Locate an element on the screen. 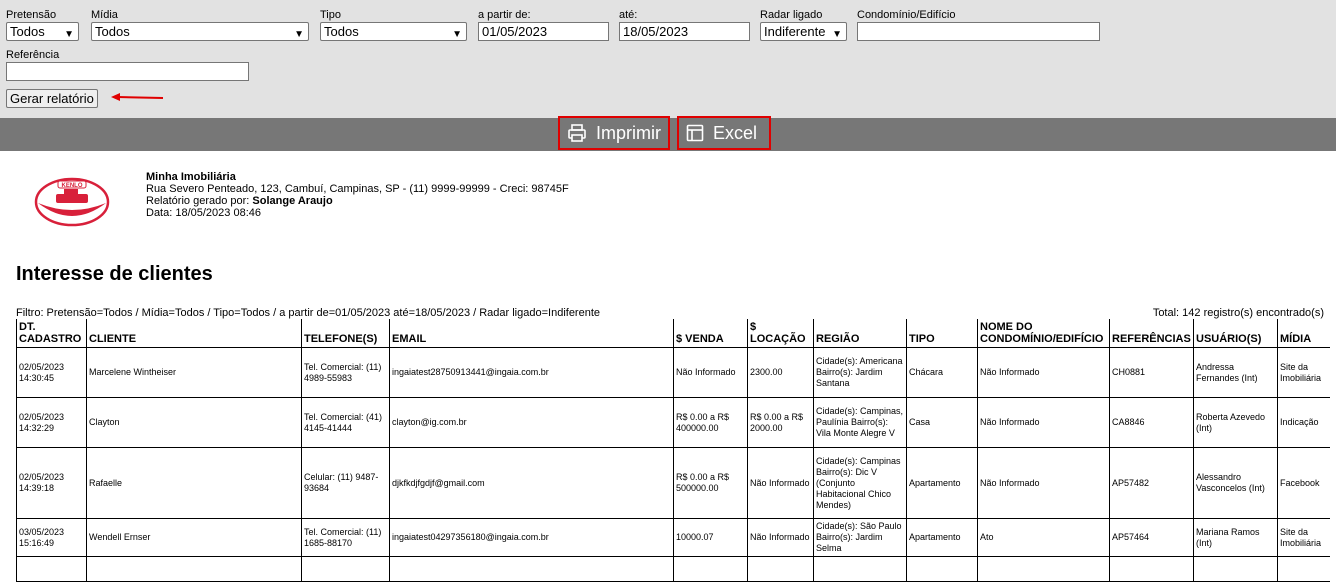 The height and width of the screenshot is (582, 1336). filter-pretensao: Pretensão Todos ▼ is located at coordinates (42, 25).